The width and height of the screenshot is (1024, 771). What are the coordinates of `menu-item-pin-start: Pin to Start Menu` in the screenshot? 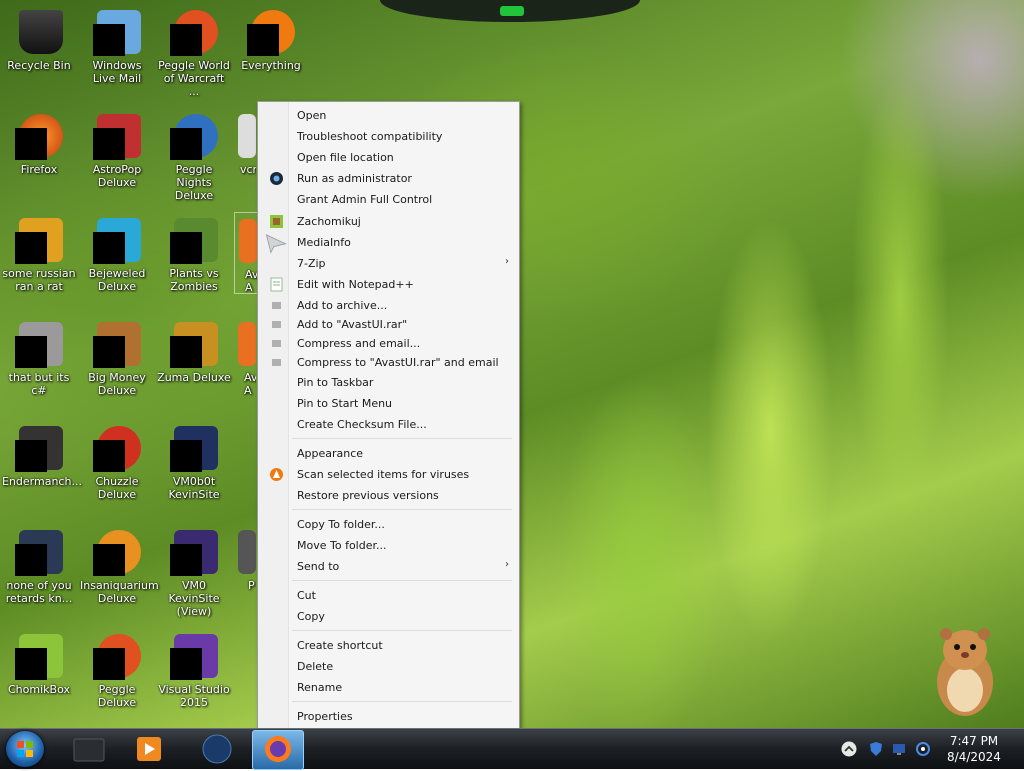 It's located at (388, 403).